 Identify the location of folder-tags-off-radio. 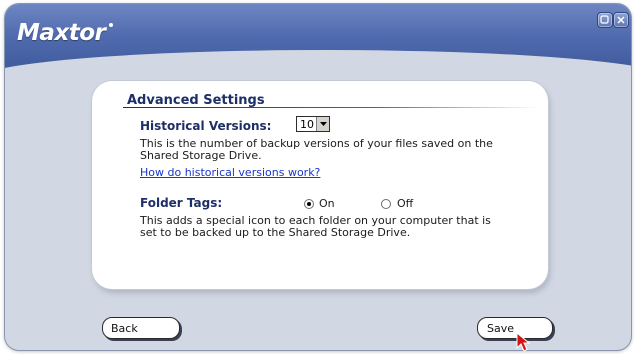
(386, 204).